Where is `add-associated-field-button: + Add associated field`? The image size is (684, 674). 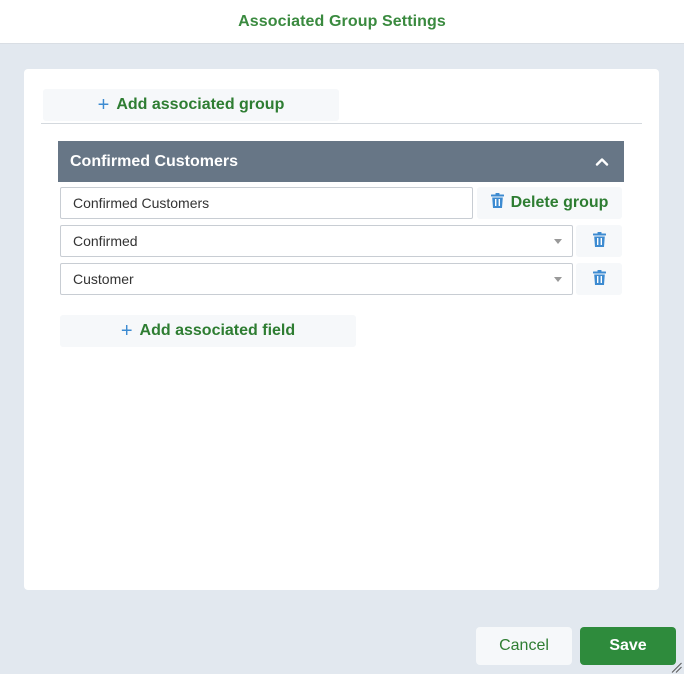
add-associated-field-button: + Add associated field is located at coordinates (208, 331).